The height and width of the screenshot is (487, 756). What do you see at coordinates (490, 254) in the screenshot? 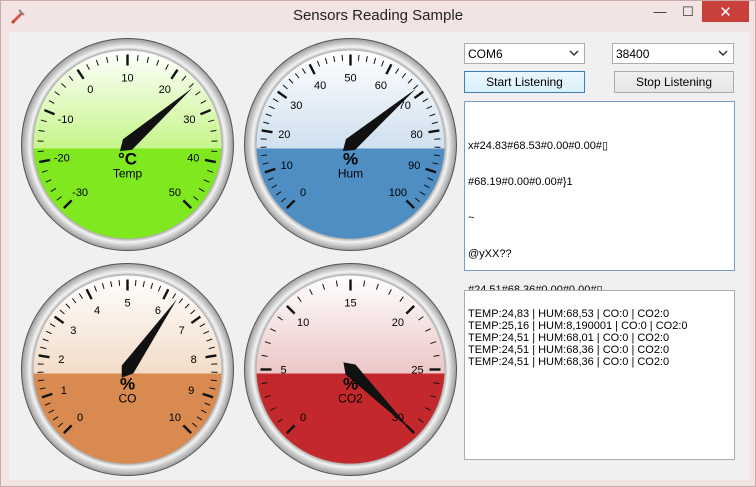
I see `raw-line: @yXX??` at bounding box center [490, 254].